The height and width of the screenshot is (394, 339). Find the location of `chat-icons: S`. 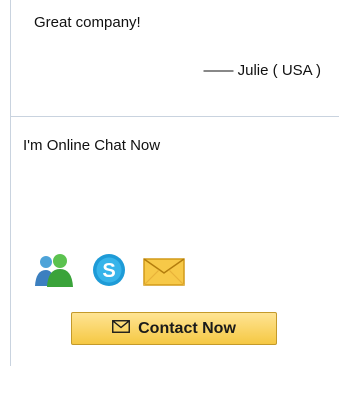

chat-icons: S is located at coordinates (109, 270).